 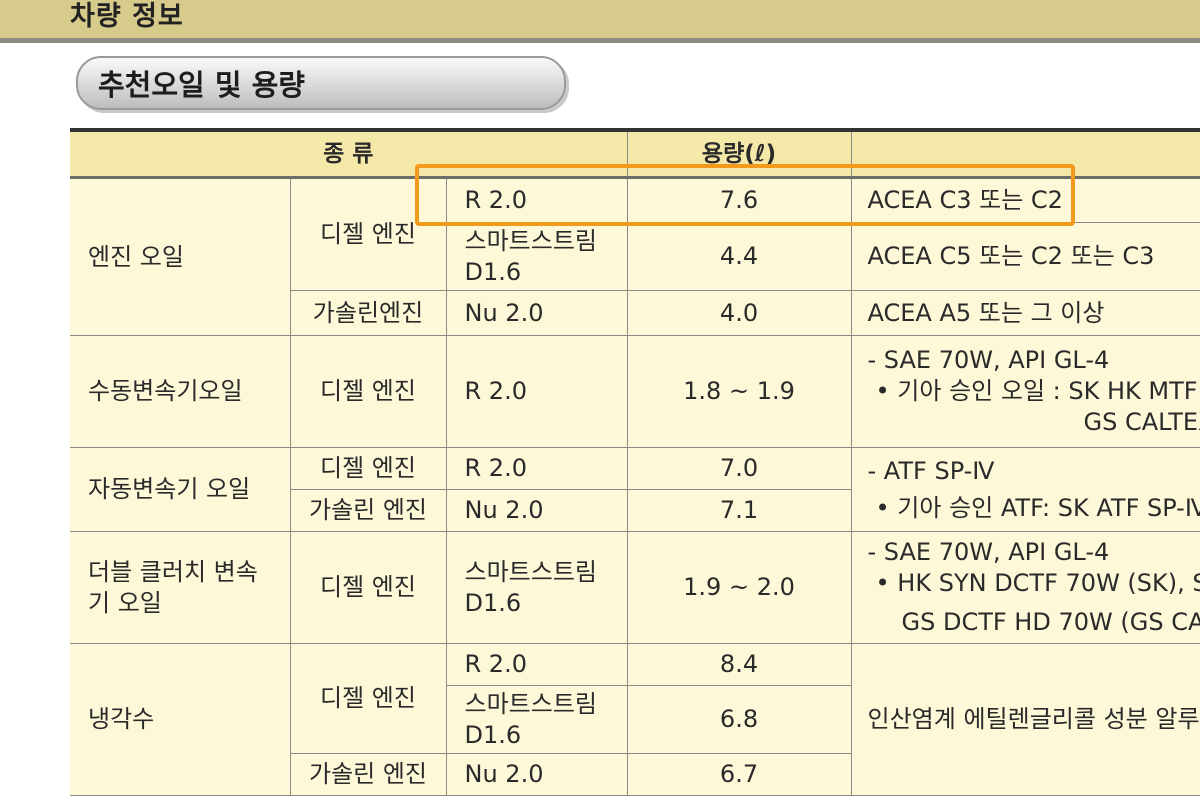 What do you see at coordinates (321, 83) in the screenshot?
I see `subsection-title-pill: 추천오일 및 용량` at bounding box center [321, 83].